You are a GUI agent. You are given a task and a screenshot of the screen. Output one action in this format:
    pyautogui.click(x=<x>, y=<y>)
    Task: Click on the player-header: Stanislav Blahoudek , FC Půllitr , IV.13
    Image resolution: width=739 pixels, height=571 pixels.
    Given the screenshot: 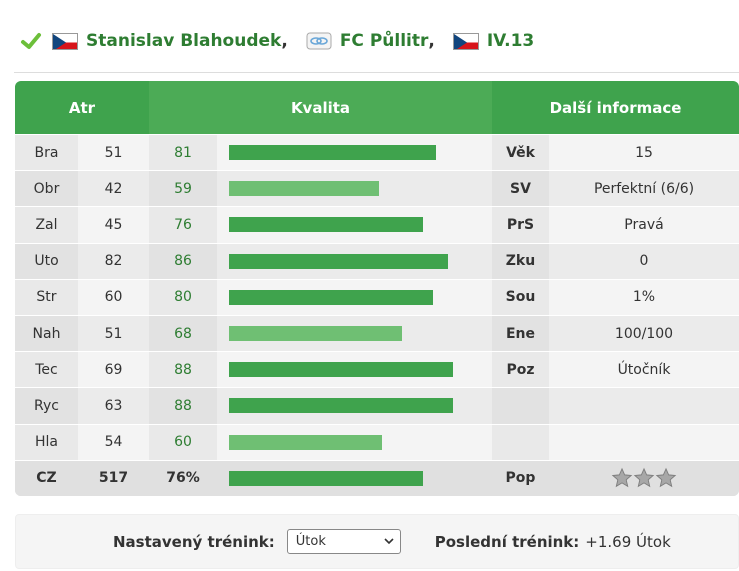 What is the action you would take?
    pyautogui.click(x=277, y=41)
    